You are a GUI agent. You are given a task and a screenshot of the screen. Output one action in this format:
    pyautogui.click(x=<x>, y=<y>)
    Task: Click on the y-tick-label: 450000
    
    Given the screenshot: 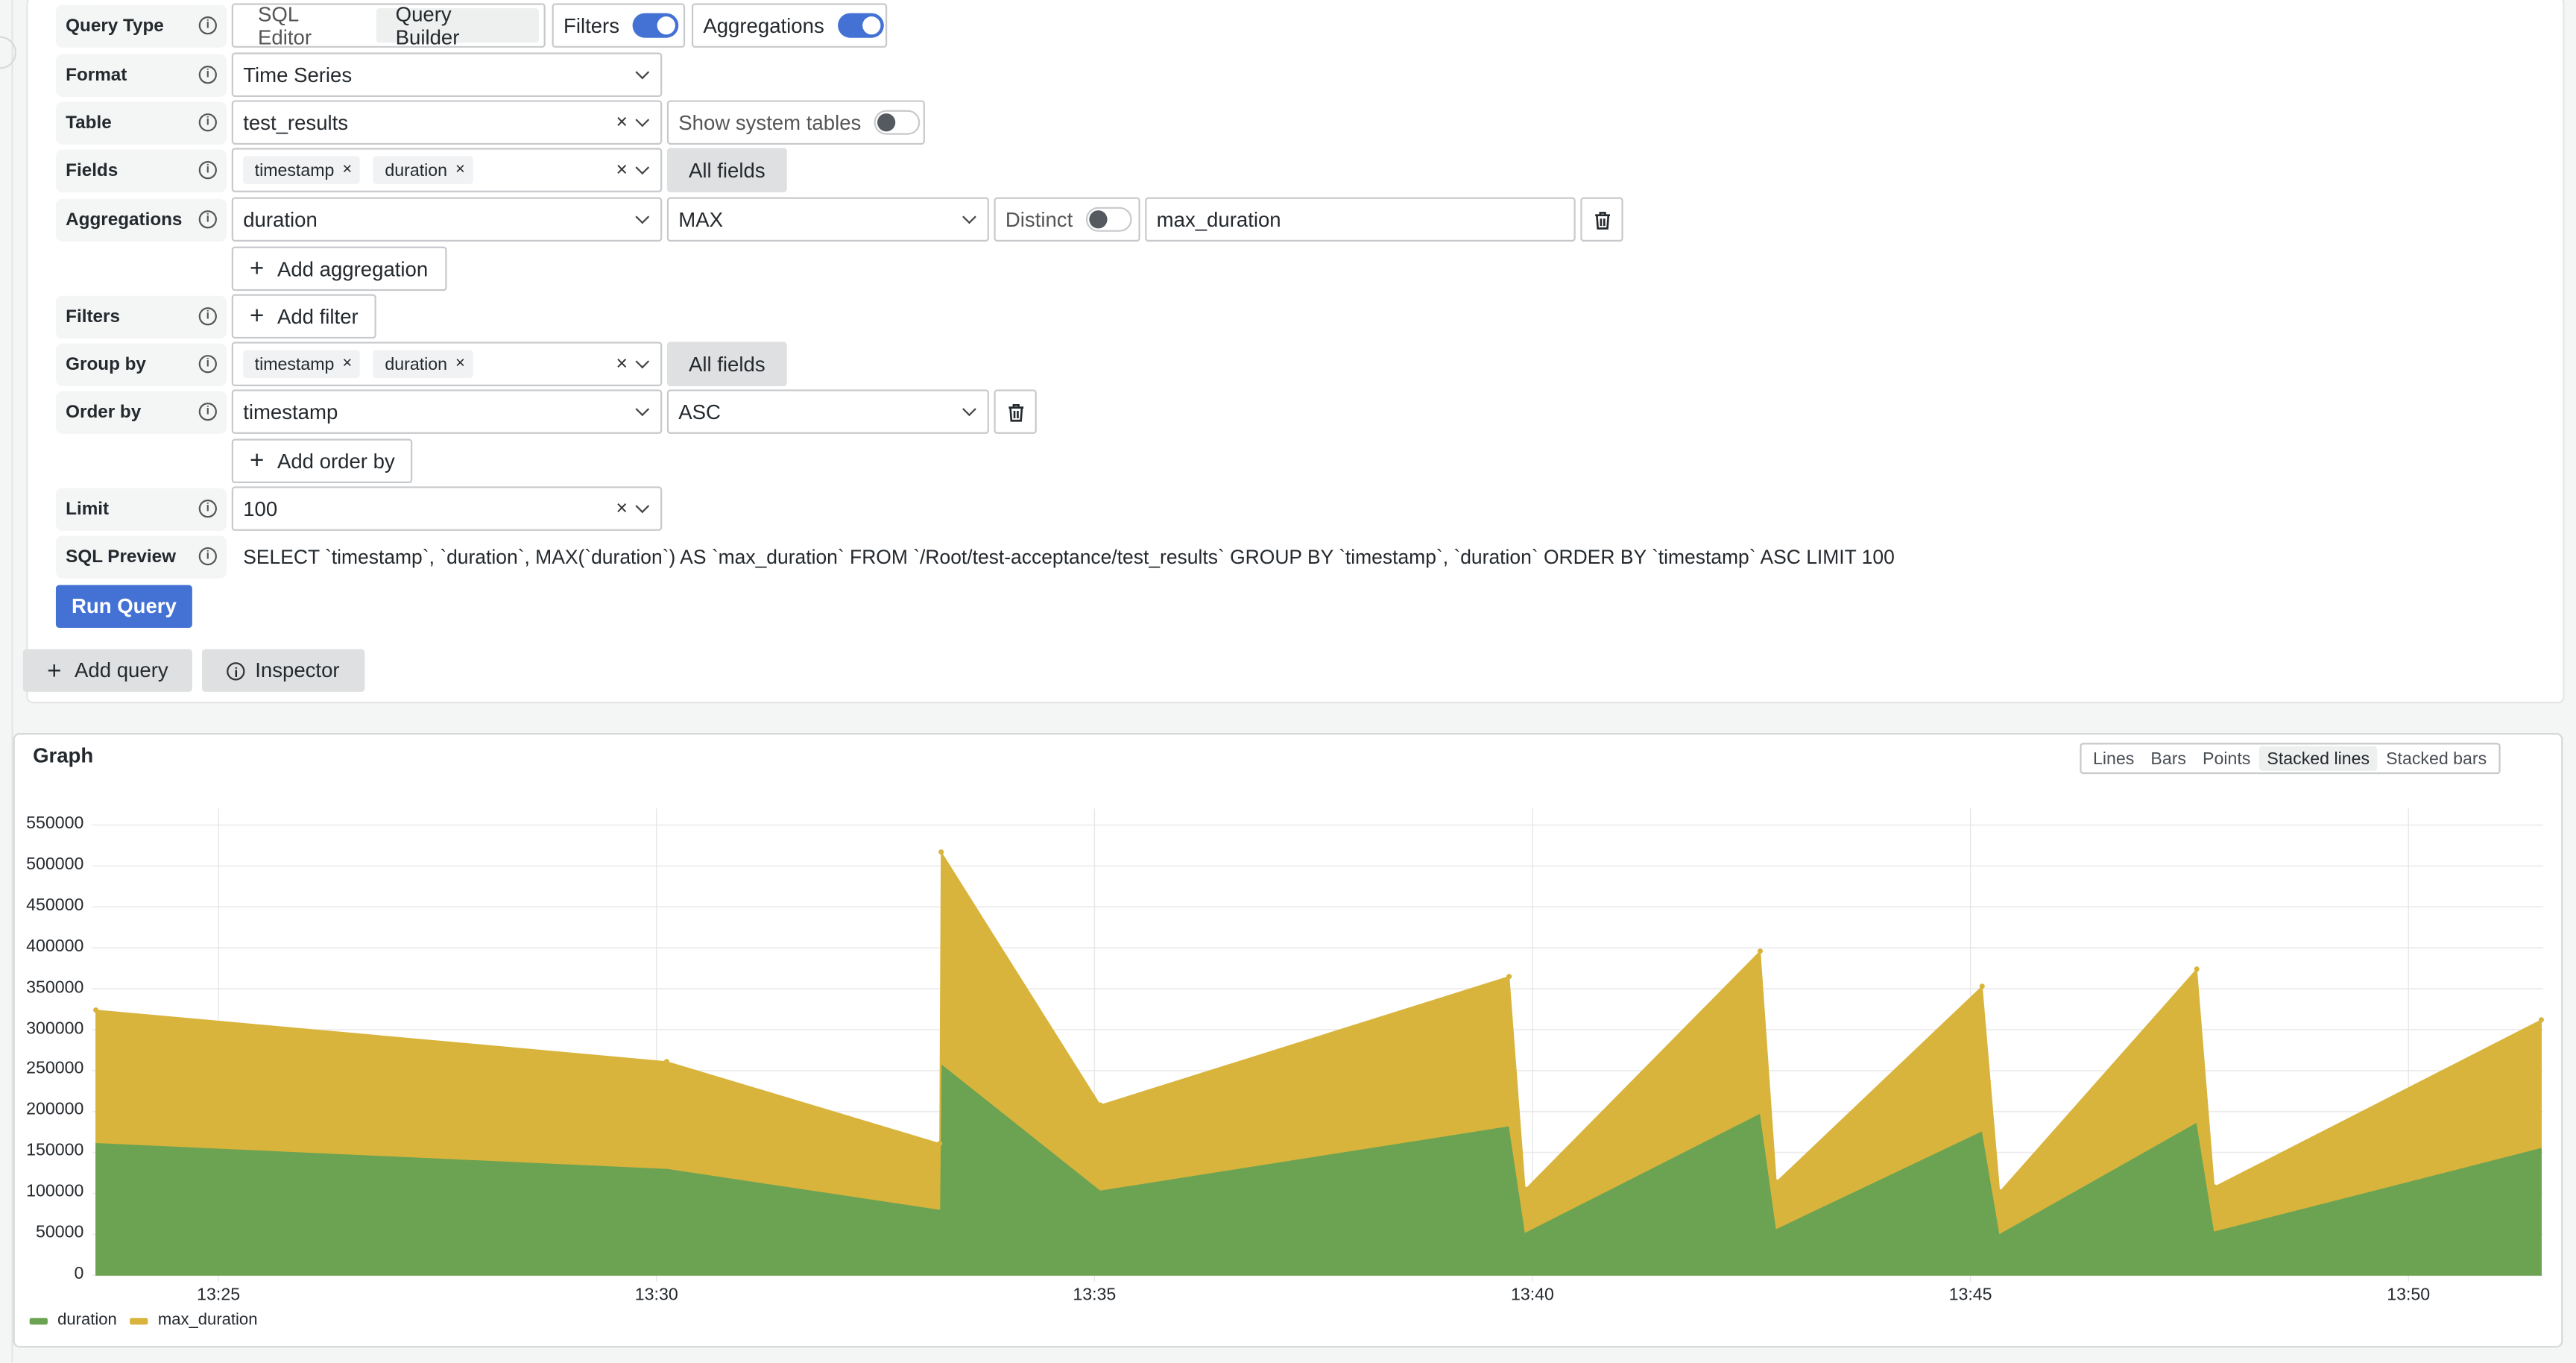 What is the action you would take?
    pyautogui.click(x=55, y=905)
    